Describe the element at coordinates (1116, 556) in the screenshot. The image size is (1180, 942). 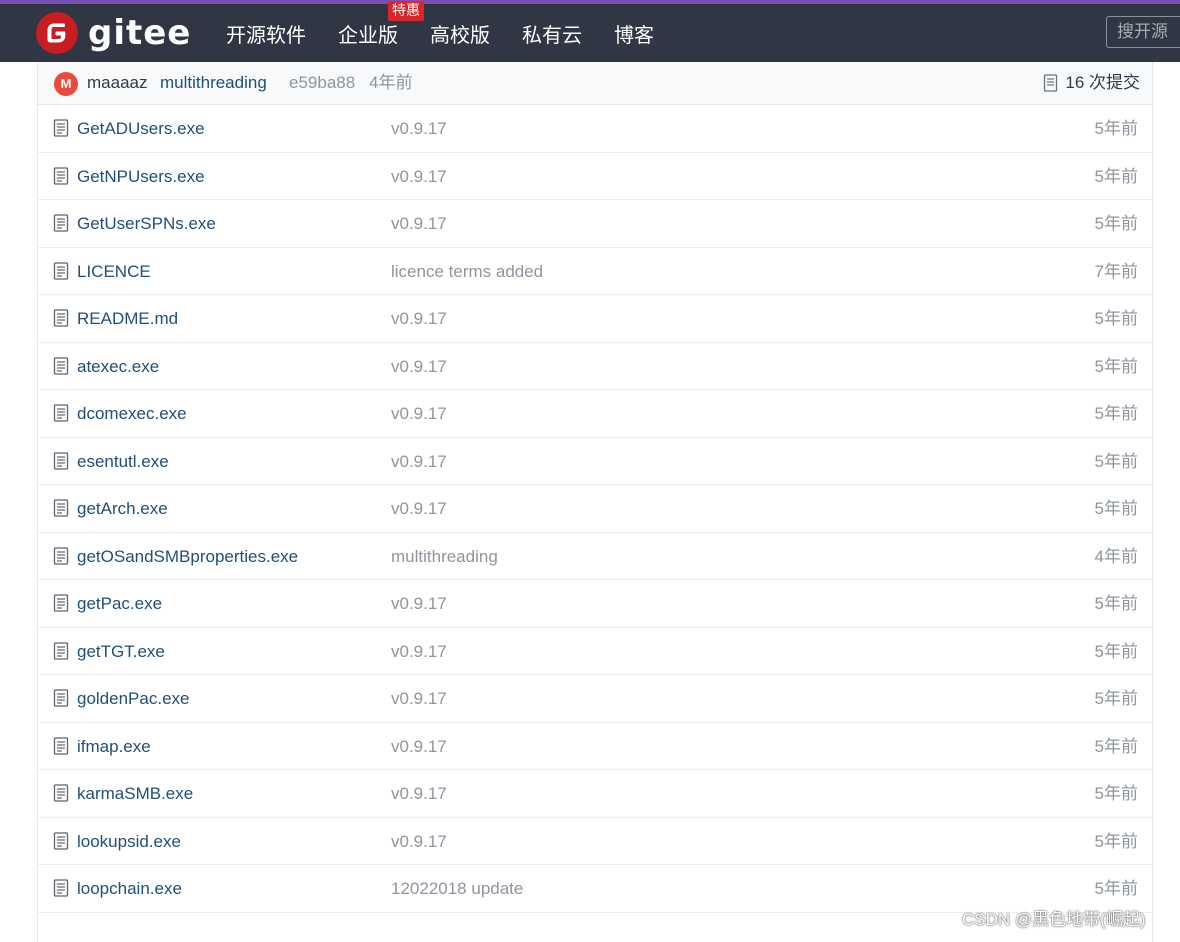
I see `file-commit-time: 4年前` at that location.